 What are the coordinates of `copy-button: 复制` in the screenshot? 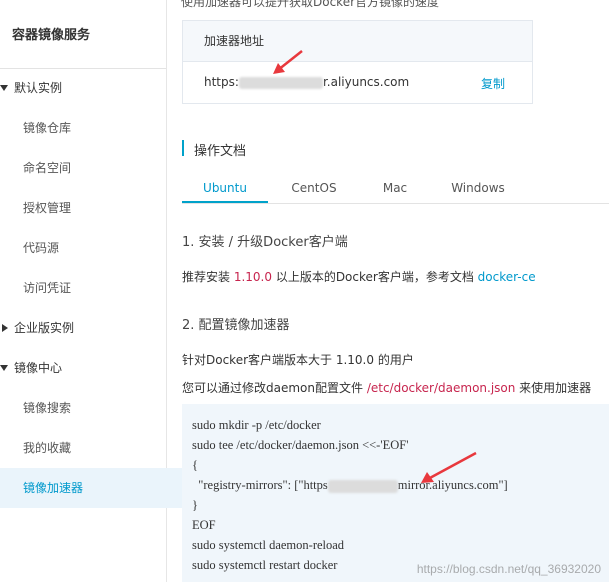 It's located at (493, 83).